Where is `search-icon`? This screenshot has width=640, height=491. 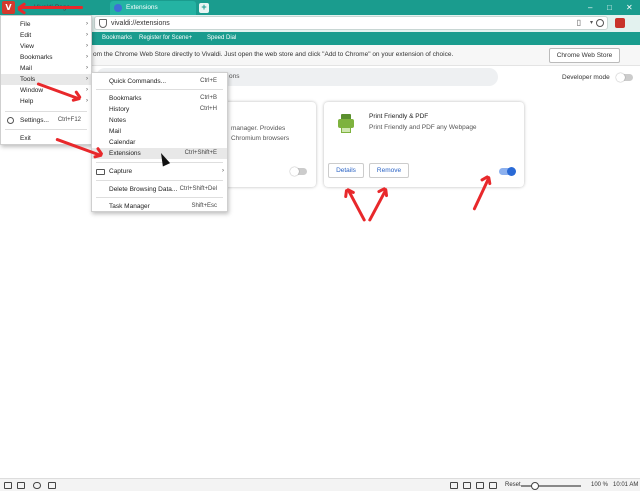 search-icon is located at coordinates (600, 23).